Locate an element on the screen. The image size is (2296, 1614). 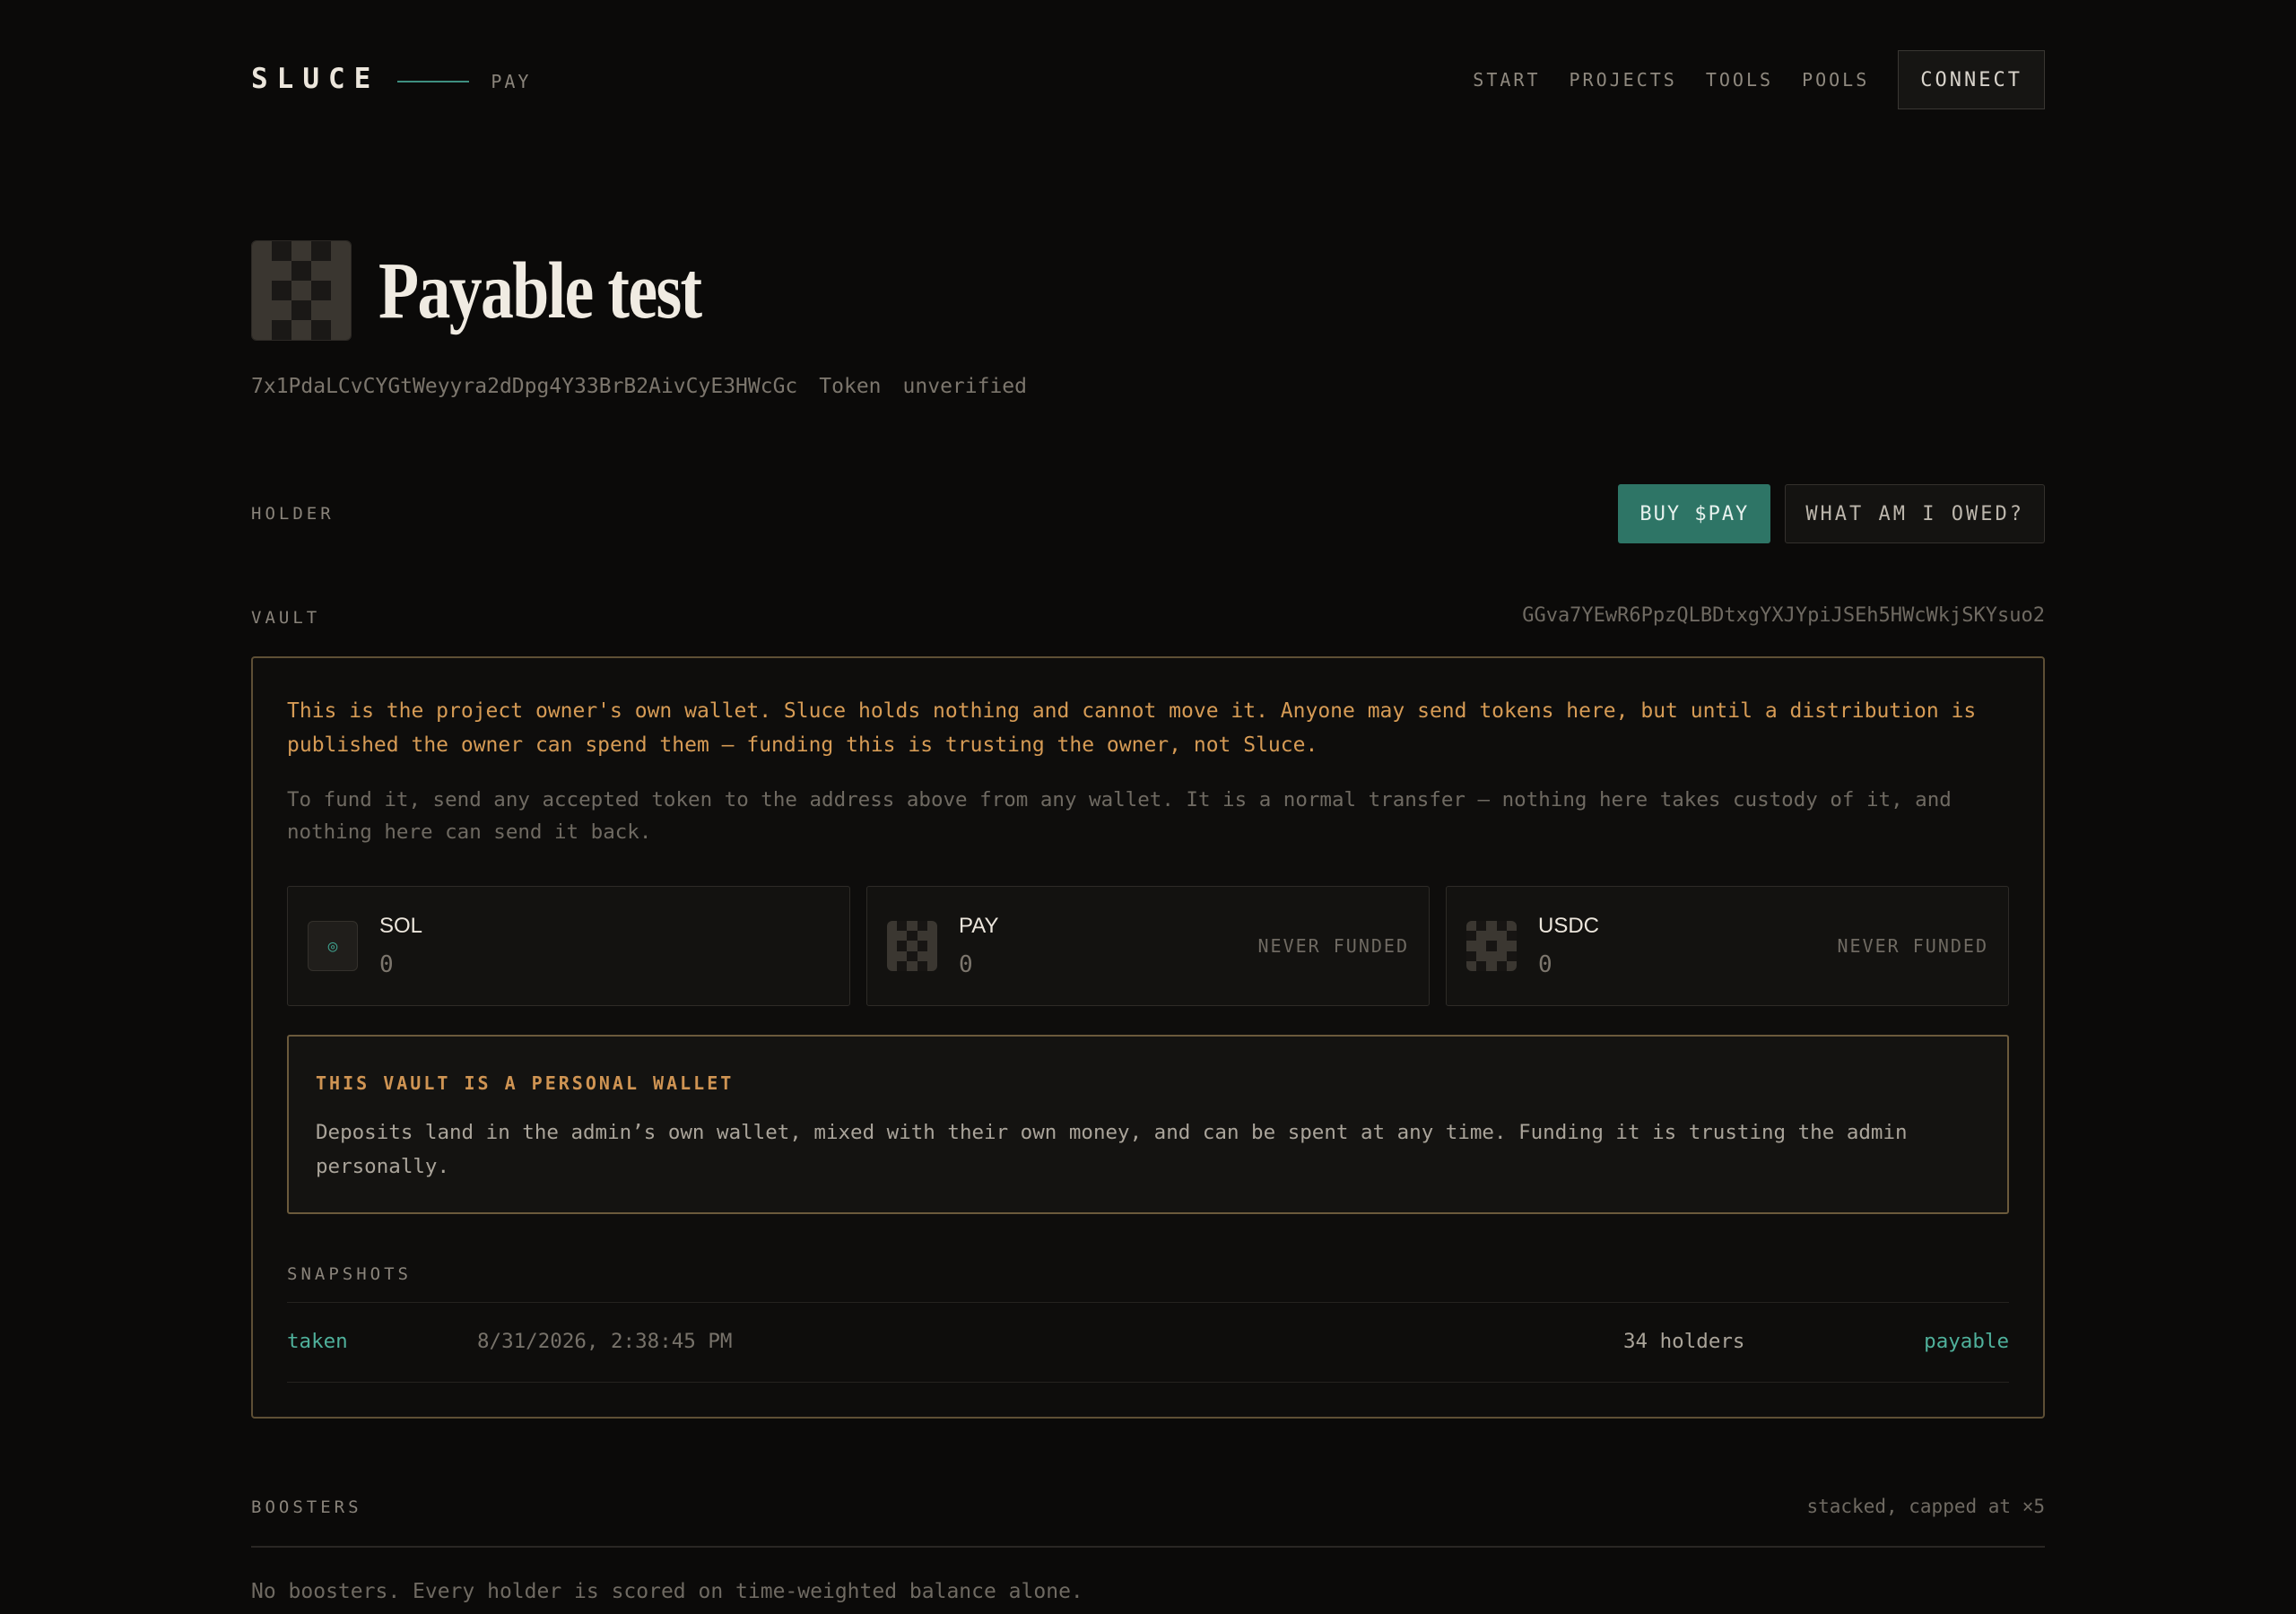
brand-subtitle: PAY is located at coordinates (511, 81).